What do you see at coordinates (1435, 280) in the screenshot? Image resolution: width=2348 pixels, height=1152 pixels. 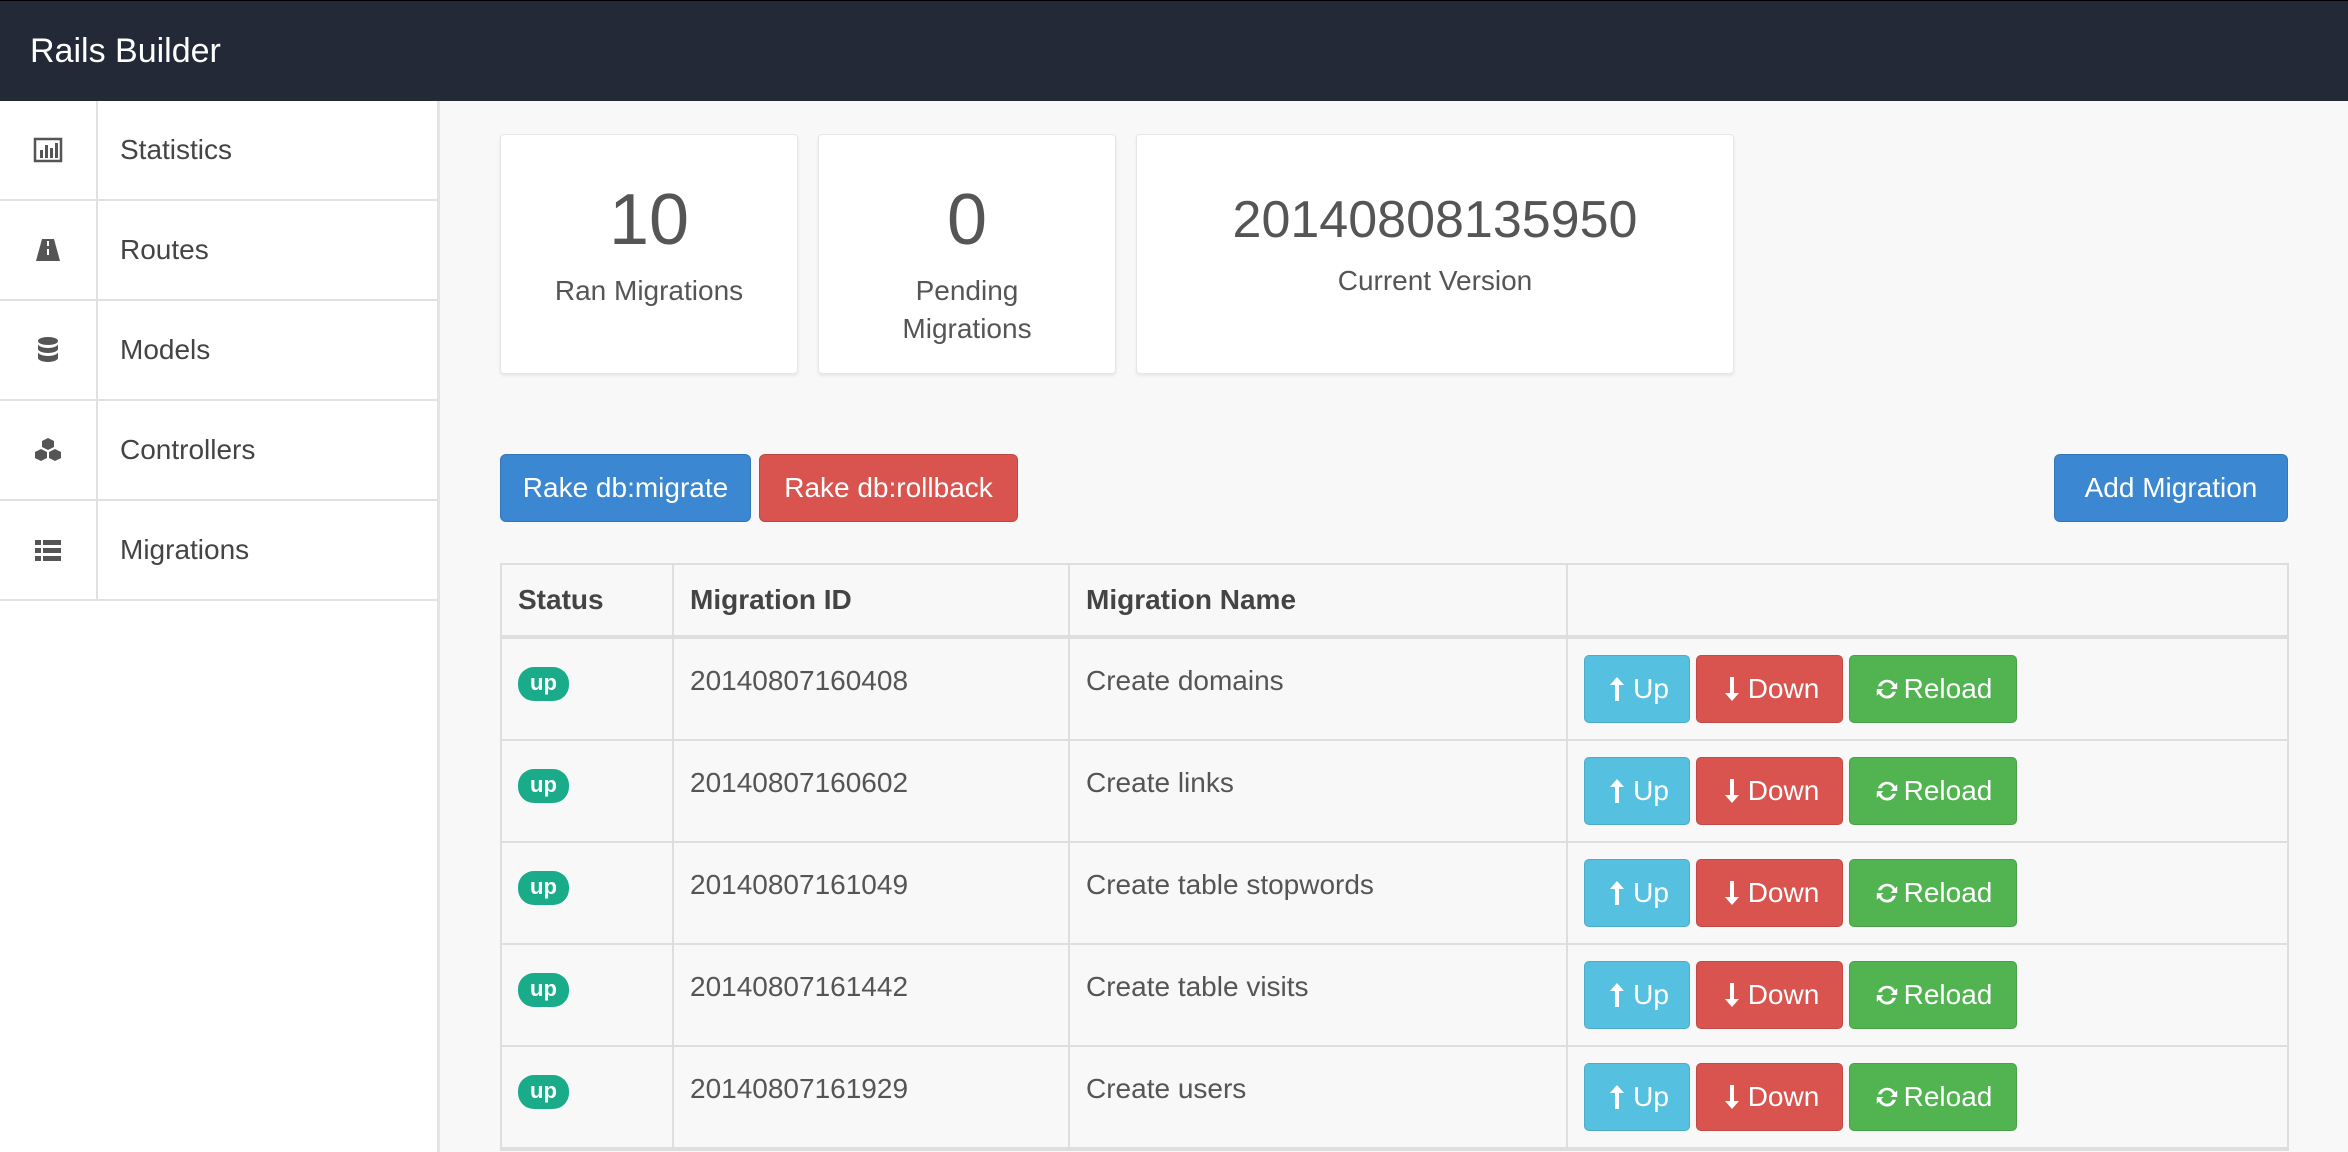 I see `current-version-label: Current Version` at bounding box center [1435, 280].